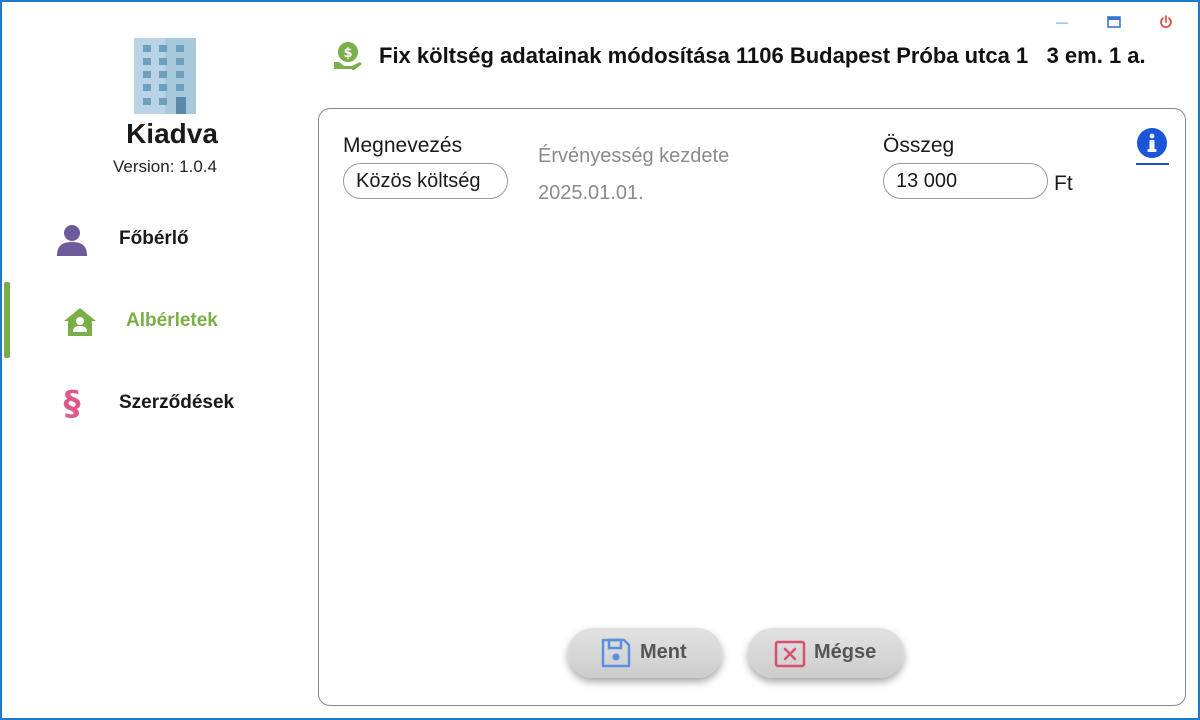 The width and height of the screenshot is (1200, 720). What do you see at coordinates (165, 166) in the screenshot?
I see `app-version: Version: 1.0.4` at bounding box center [165, 166].